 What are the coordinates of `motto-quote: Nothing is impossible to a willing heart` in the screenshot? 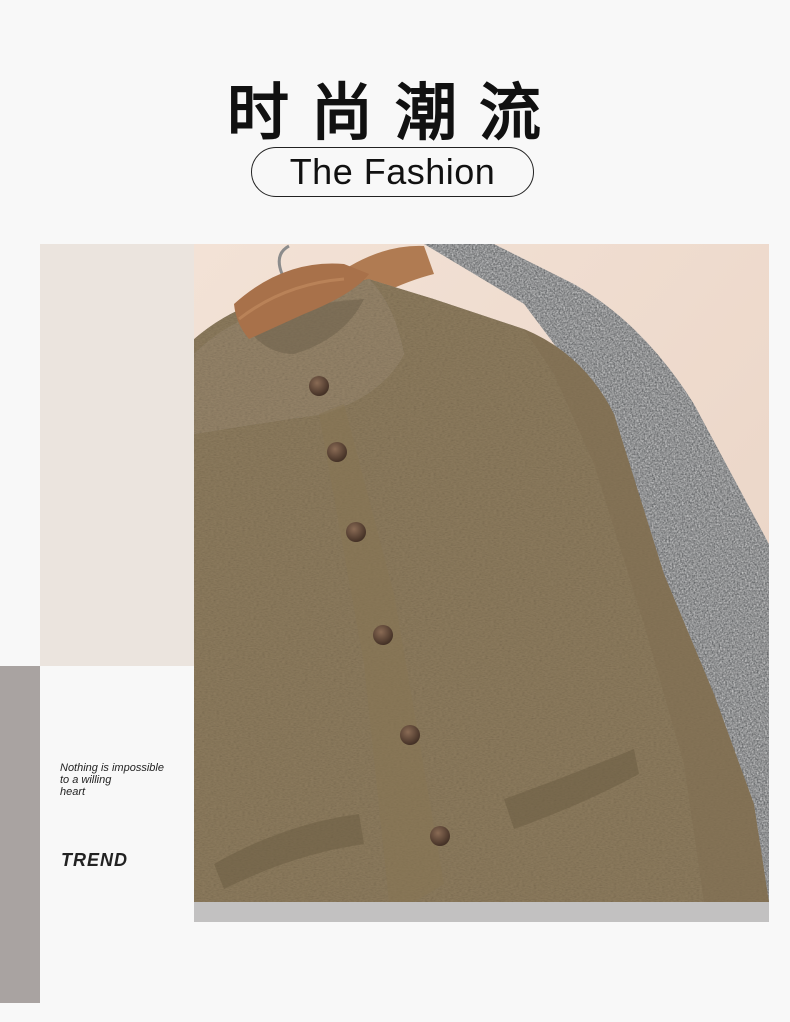 It's located at (125, 780).